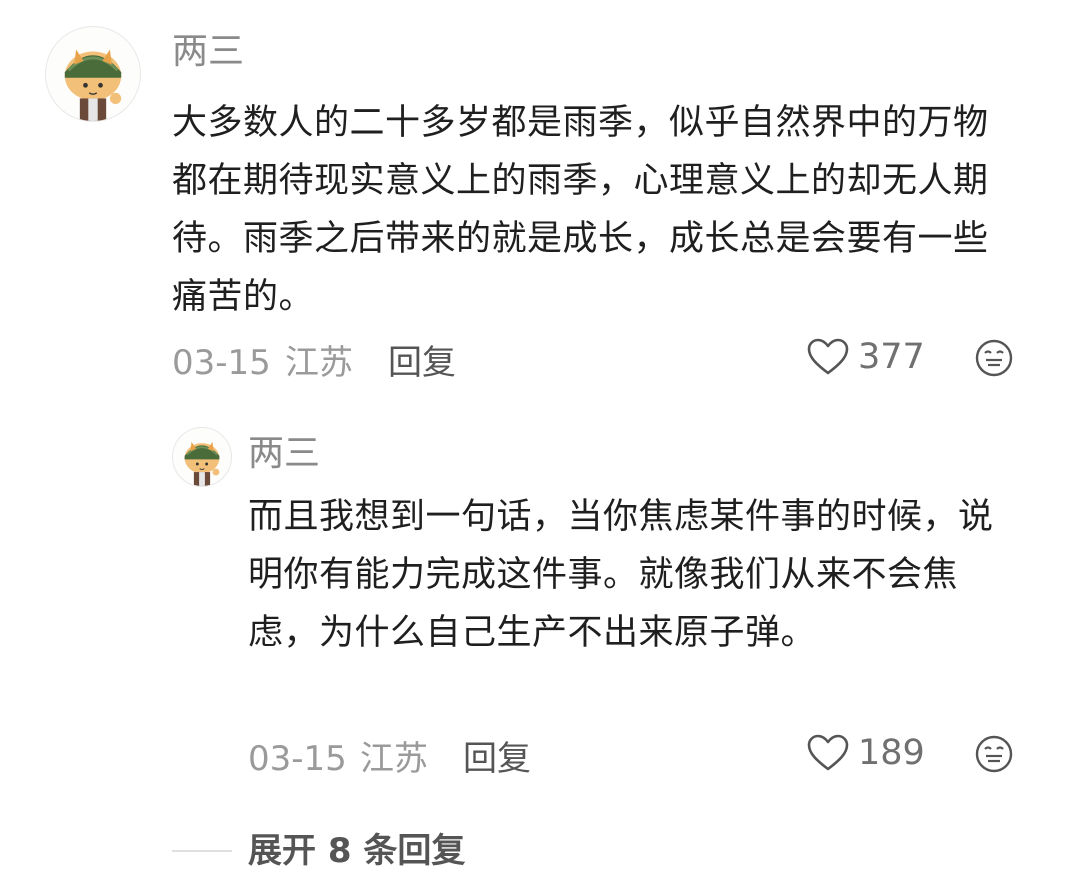 The width and height of the screenshot is (1080, 886). Describe the element at coordinates (422, 363) in the screenshot. I see `comment-reply-button: 回复` at that location.